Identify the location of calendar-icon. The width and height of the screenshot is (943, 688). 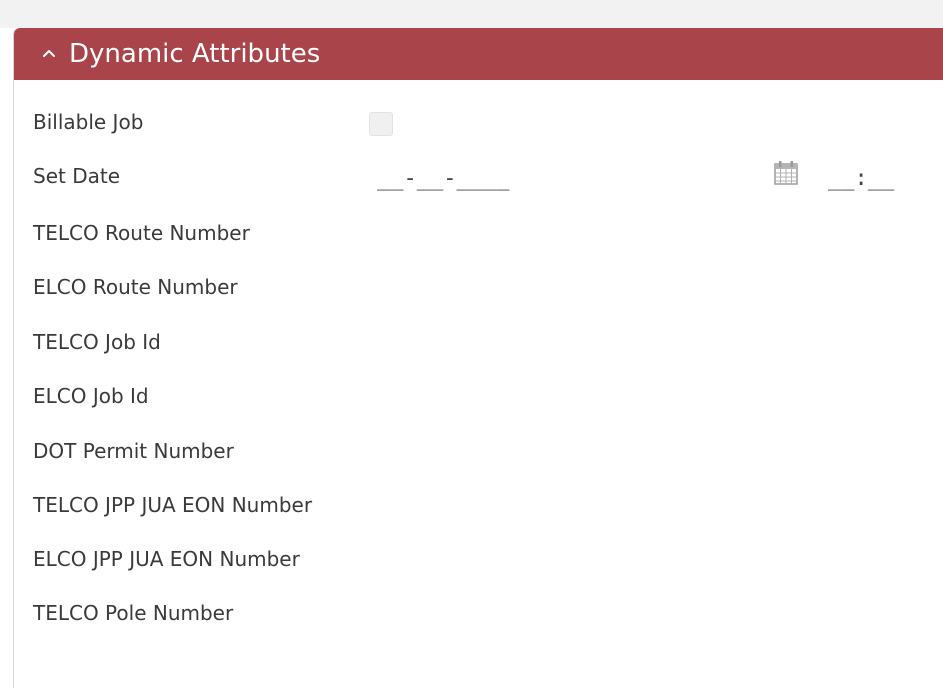
(786, 173).